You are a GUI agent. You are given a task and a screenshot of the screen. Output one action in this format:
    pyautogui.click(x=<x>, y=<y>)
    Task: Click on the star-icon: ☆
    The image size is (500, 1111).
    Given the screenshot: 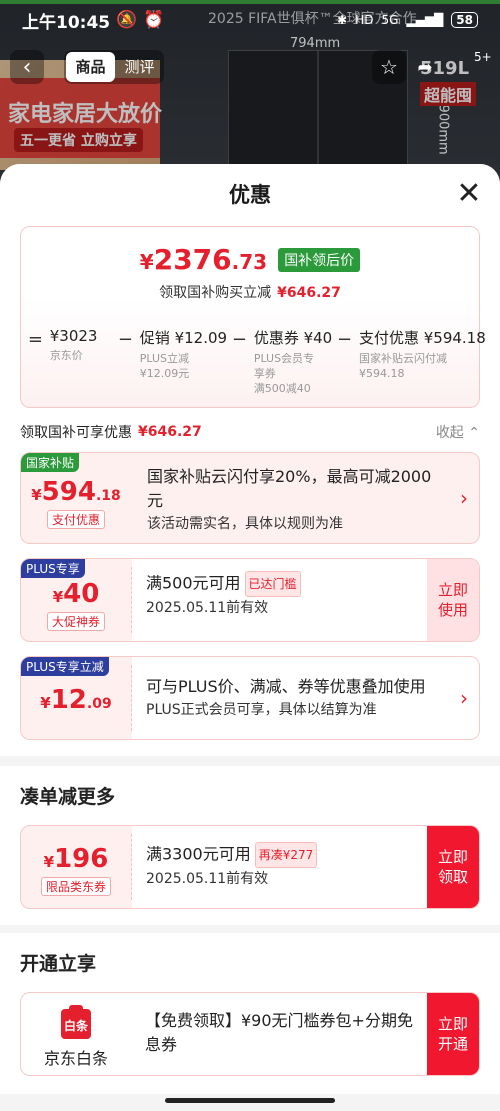 What is the action you would take?
    pyautogui.click(x=389, y=67)
    